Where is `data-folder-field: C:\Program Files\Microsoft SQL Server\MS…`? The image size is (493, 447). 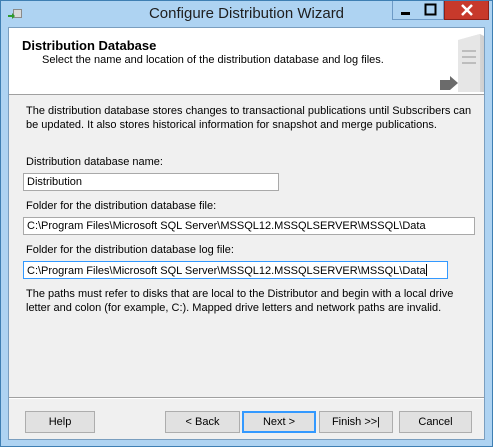
data-folder-field: C:\Program Files\Microsoft SQL Server\MS… is located at coordinates (249, 226).